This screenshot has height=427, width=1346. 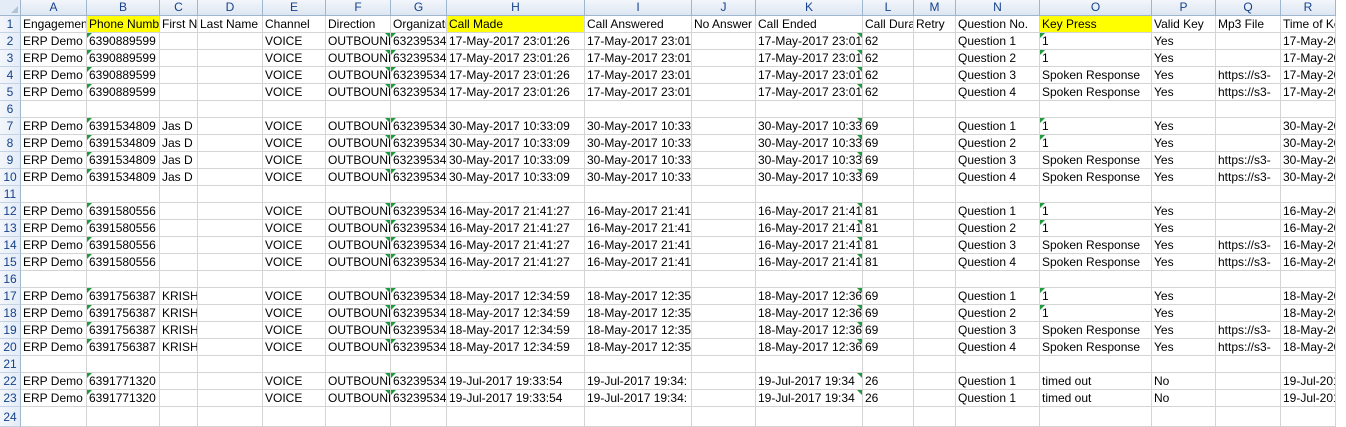 I want to click on column-header-b: B, so click(x=123, y=8).